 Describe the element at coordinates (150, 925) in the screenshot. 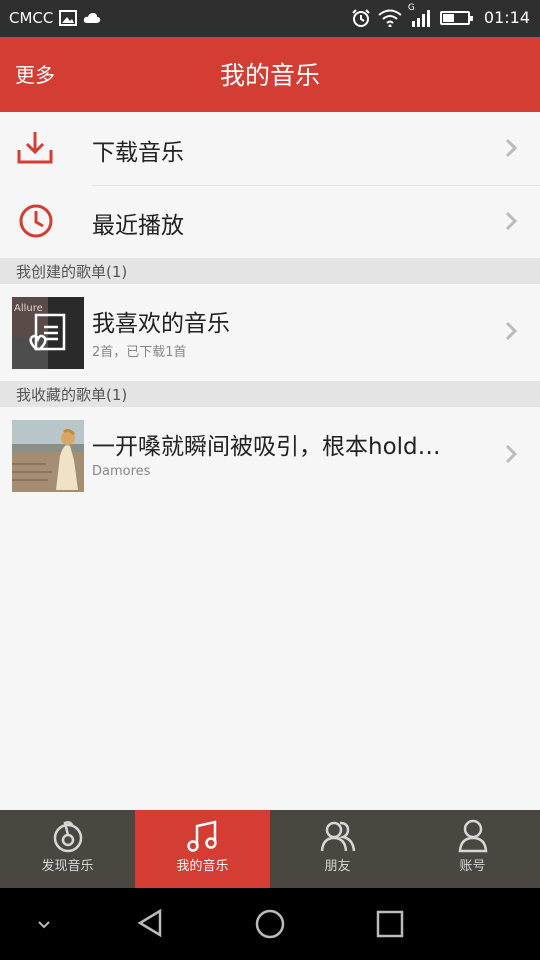

I see `back-icon` at that location.